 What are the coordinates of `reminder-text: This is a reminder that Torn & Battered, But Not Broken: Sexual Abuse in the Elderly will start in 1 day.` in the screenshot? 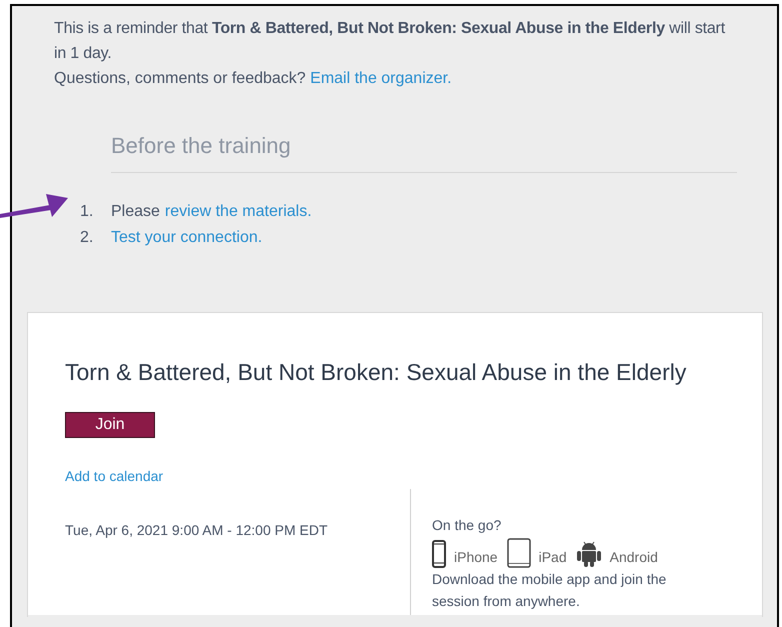 It's located at (390, 41).